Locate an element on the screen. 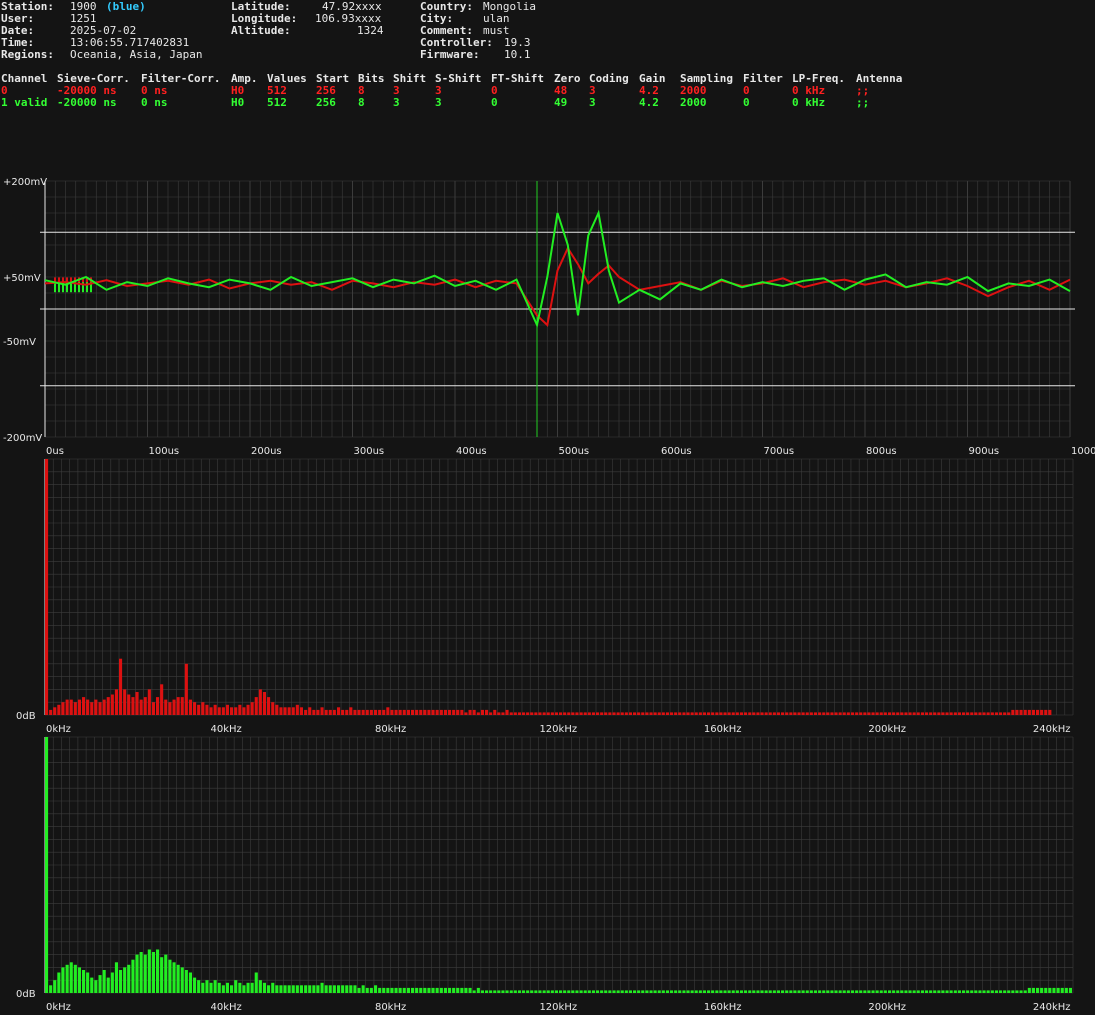 This screenshot has height=1015, width=1095. x-tick-label: 0kHz is located at coordinates (58, 729).